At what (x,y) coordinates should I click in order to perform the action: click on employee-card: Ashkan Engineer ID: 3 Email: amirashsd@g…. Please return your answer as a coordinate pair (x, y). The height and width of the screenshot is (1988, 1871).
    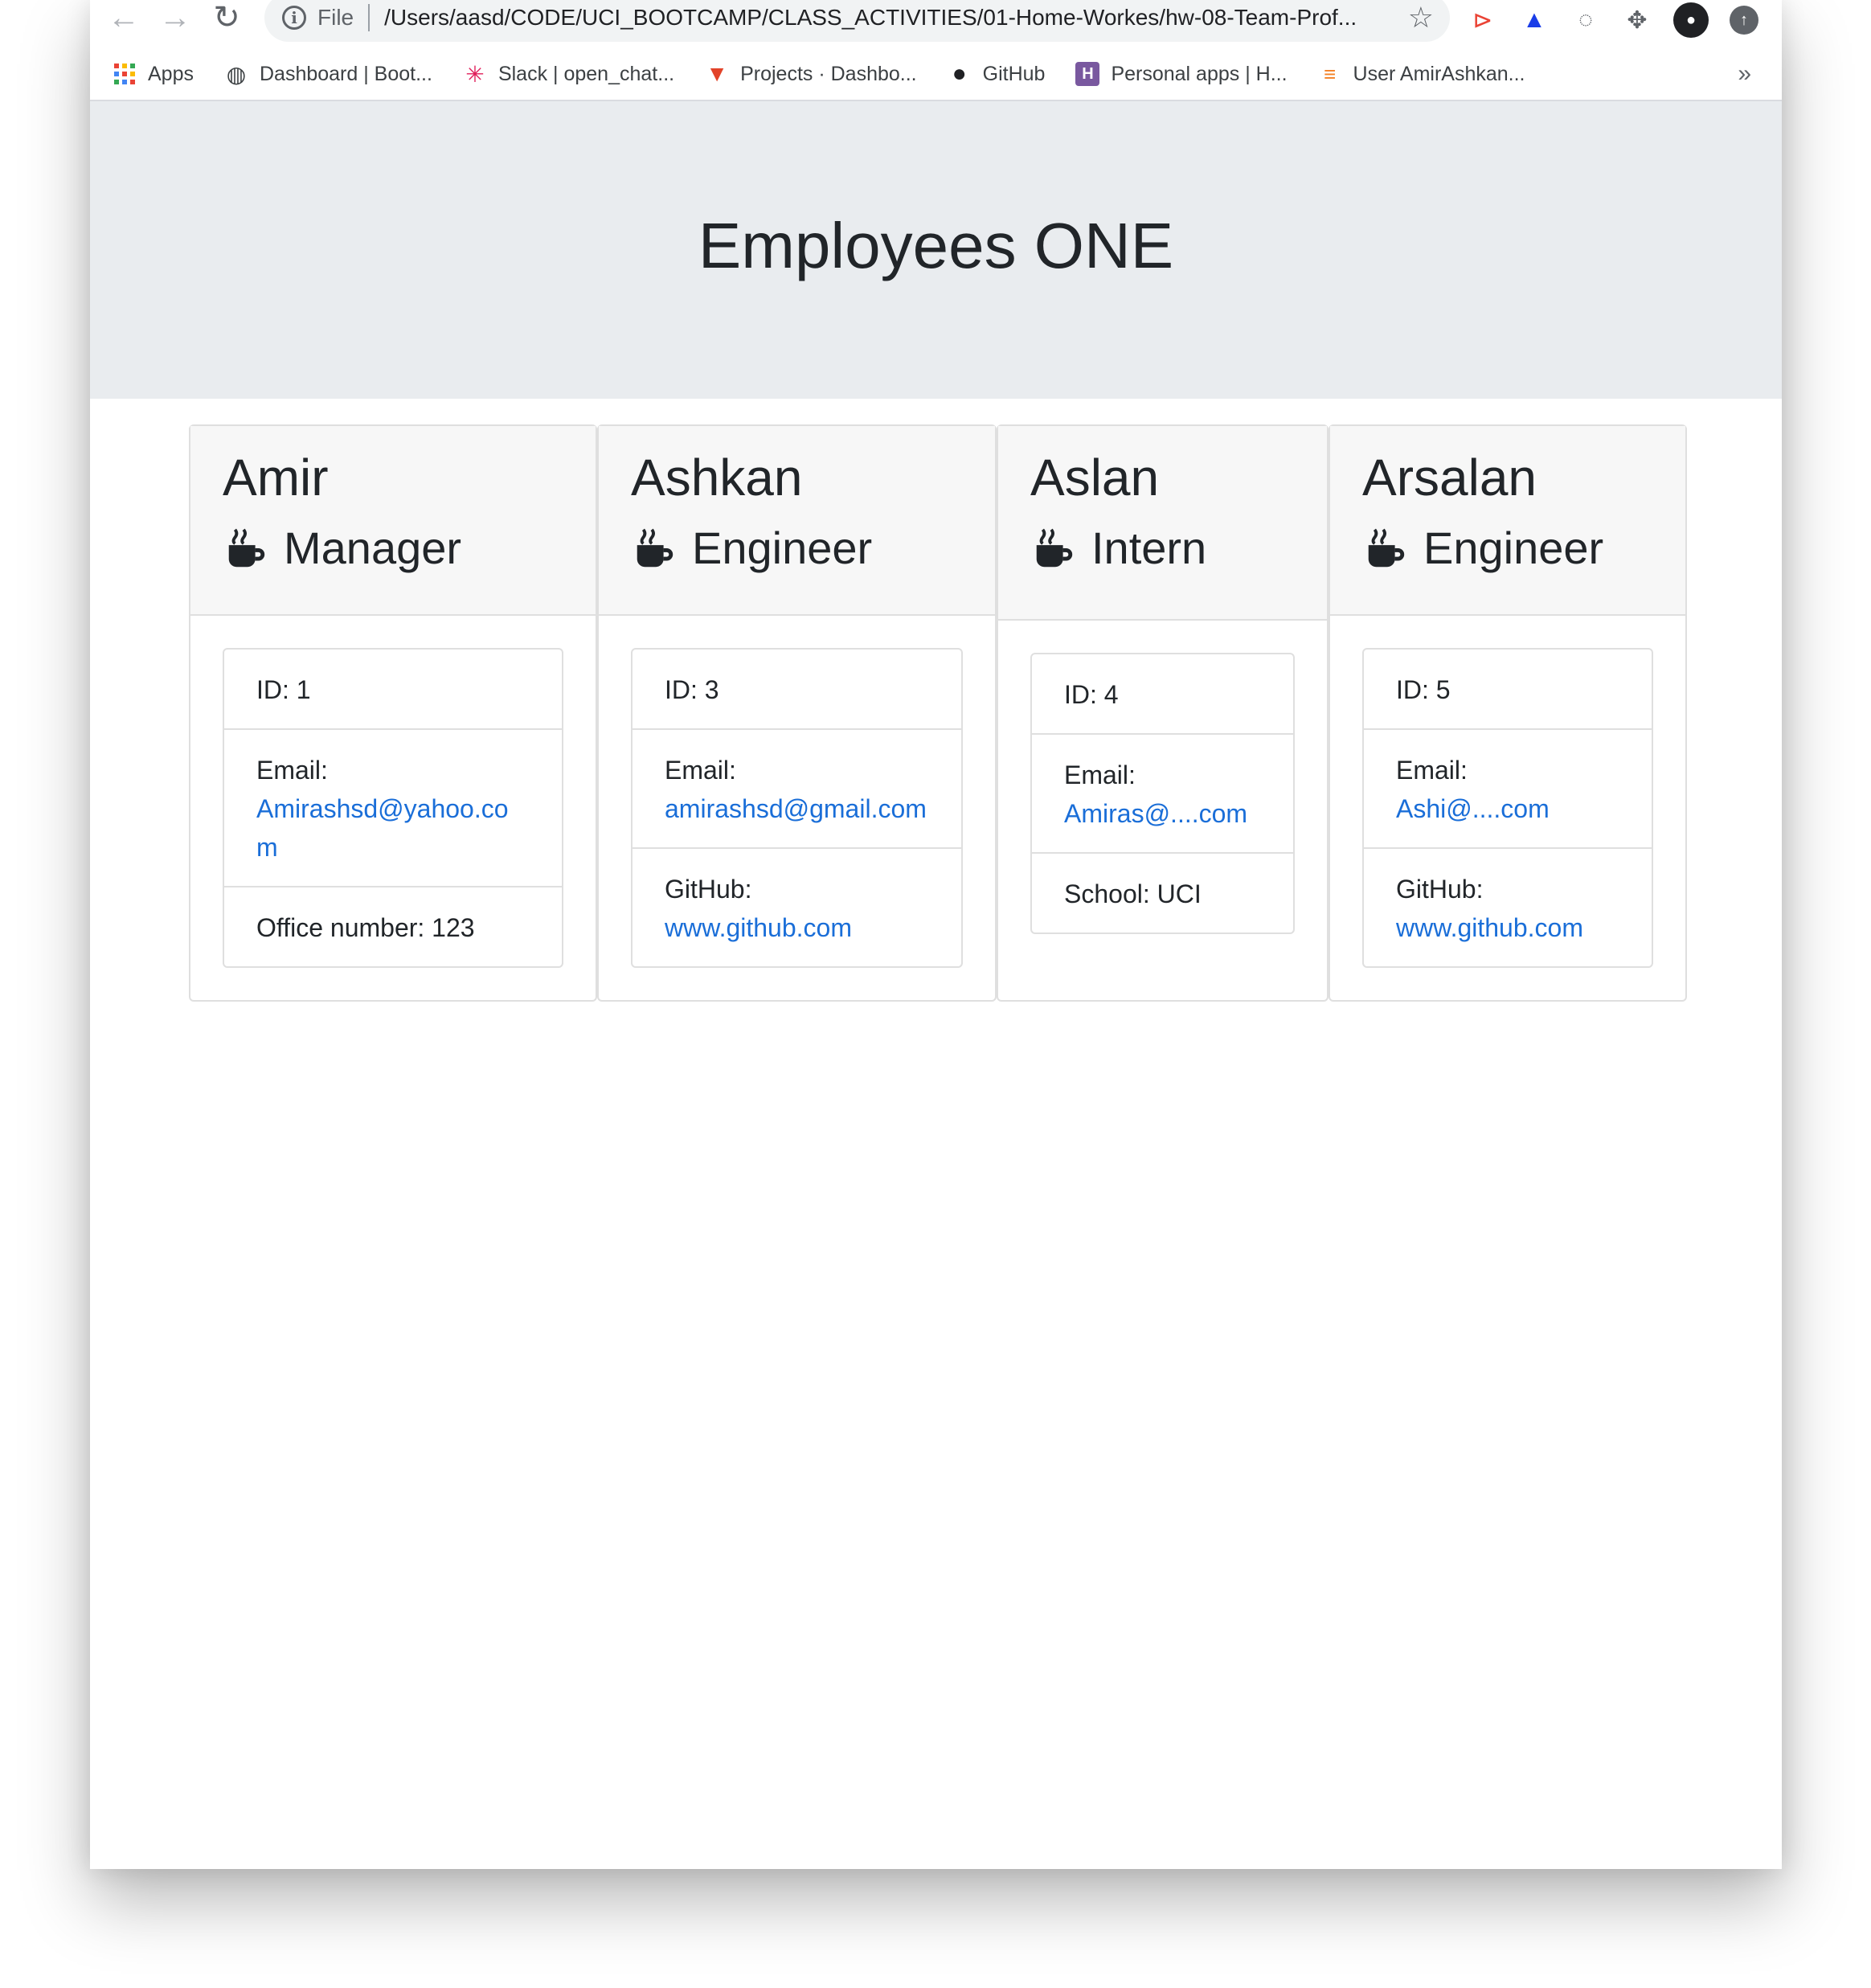
    Looking at the image, I should click on (797, 713).